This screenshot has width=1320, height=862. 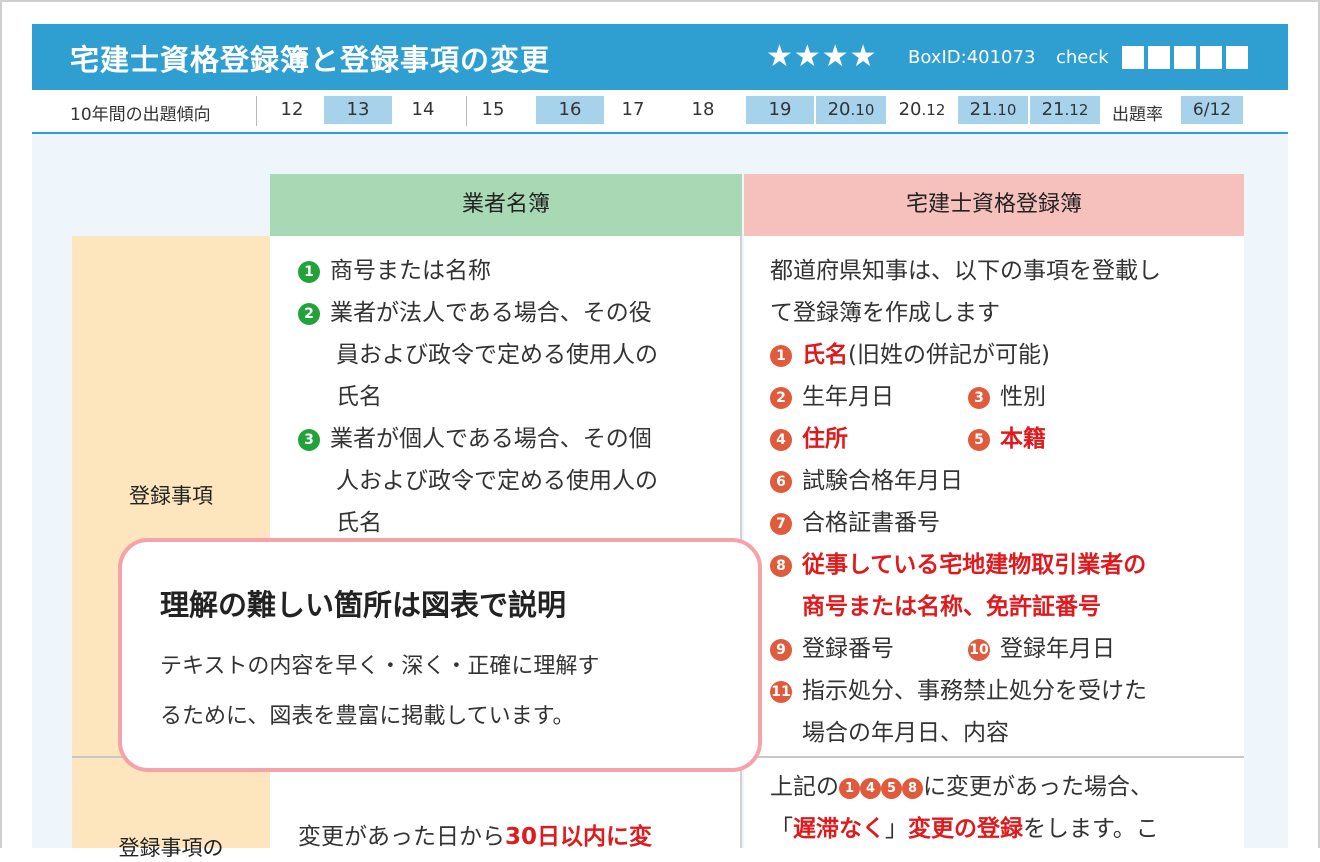 What do you see at coordinates (839, 829) in the screenshot?
I see `text-segment: 遅滞なく` at bounding box center [839, 829].